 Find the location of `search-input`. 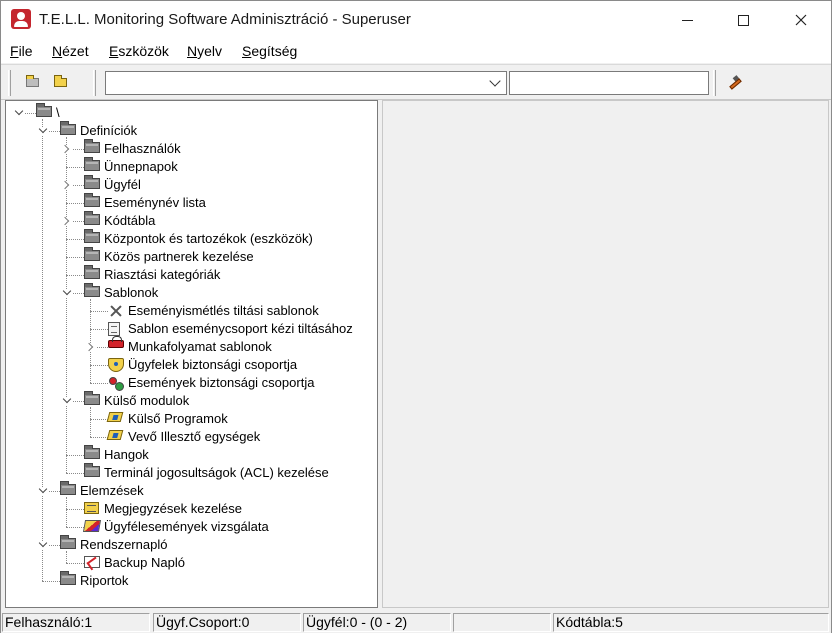

search-input is located at coordinates (609, 83).